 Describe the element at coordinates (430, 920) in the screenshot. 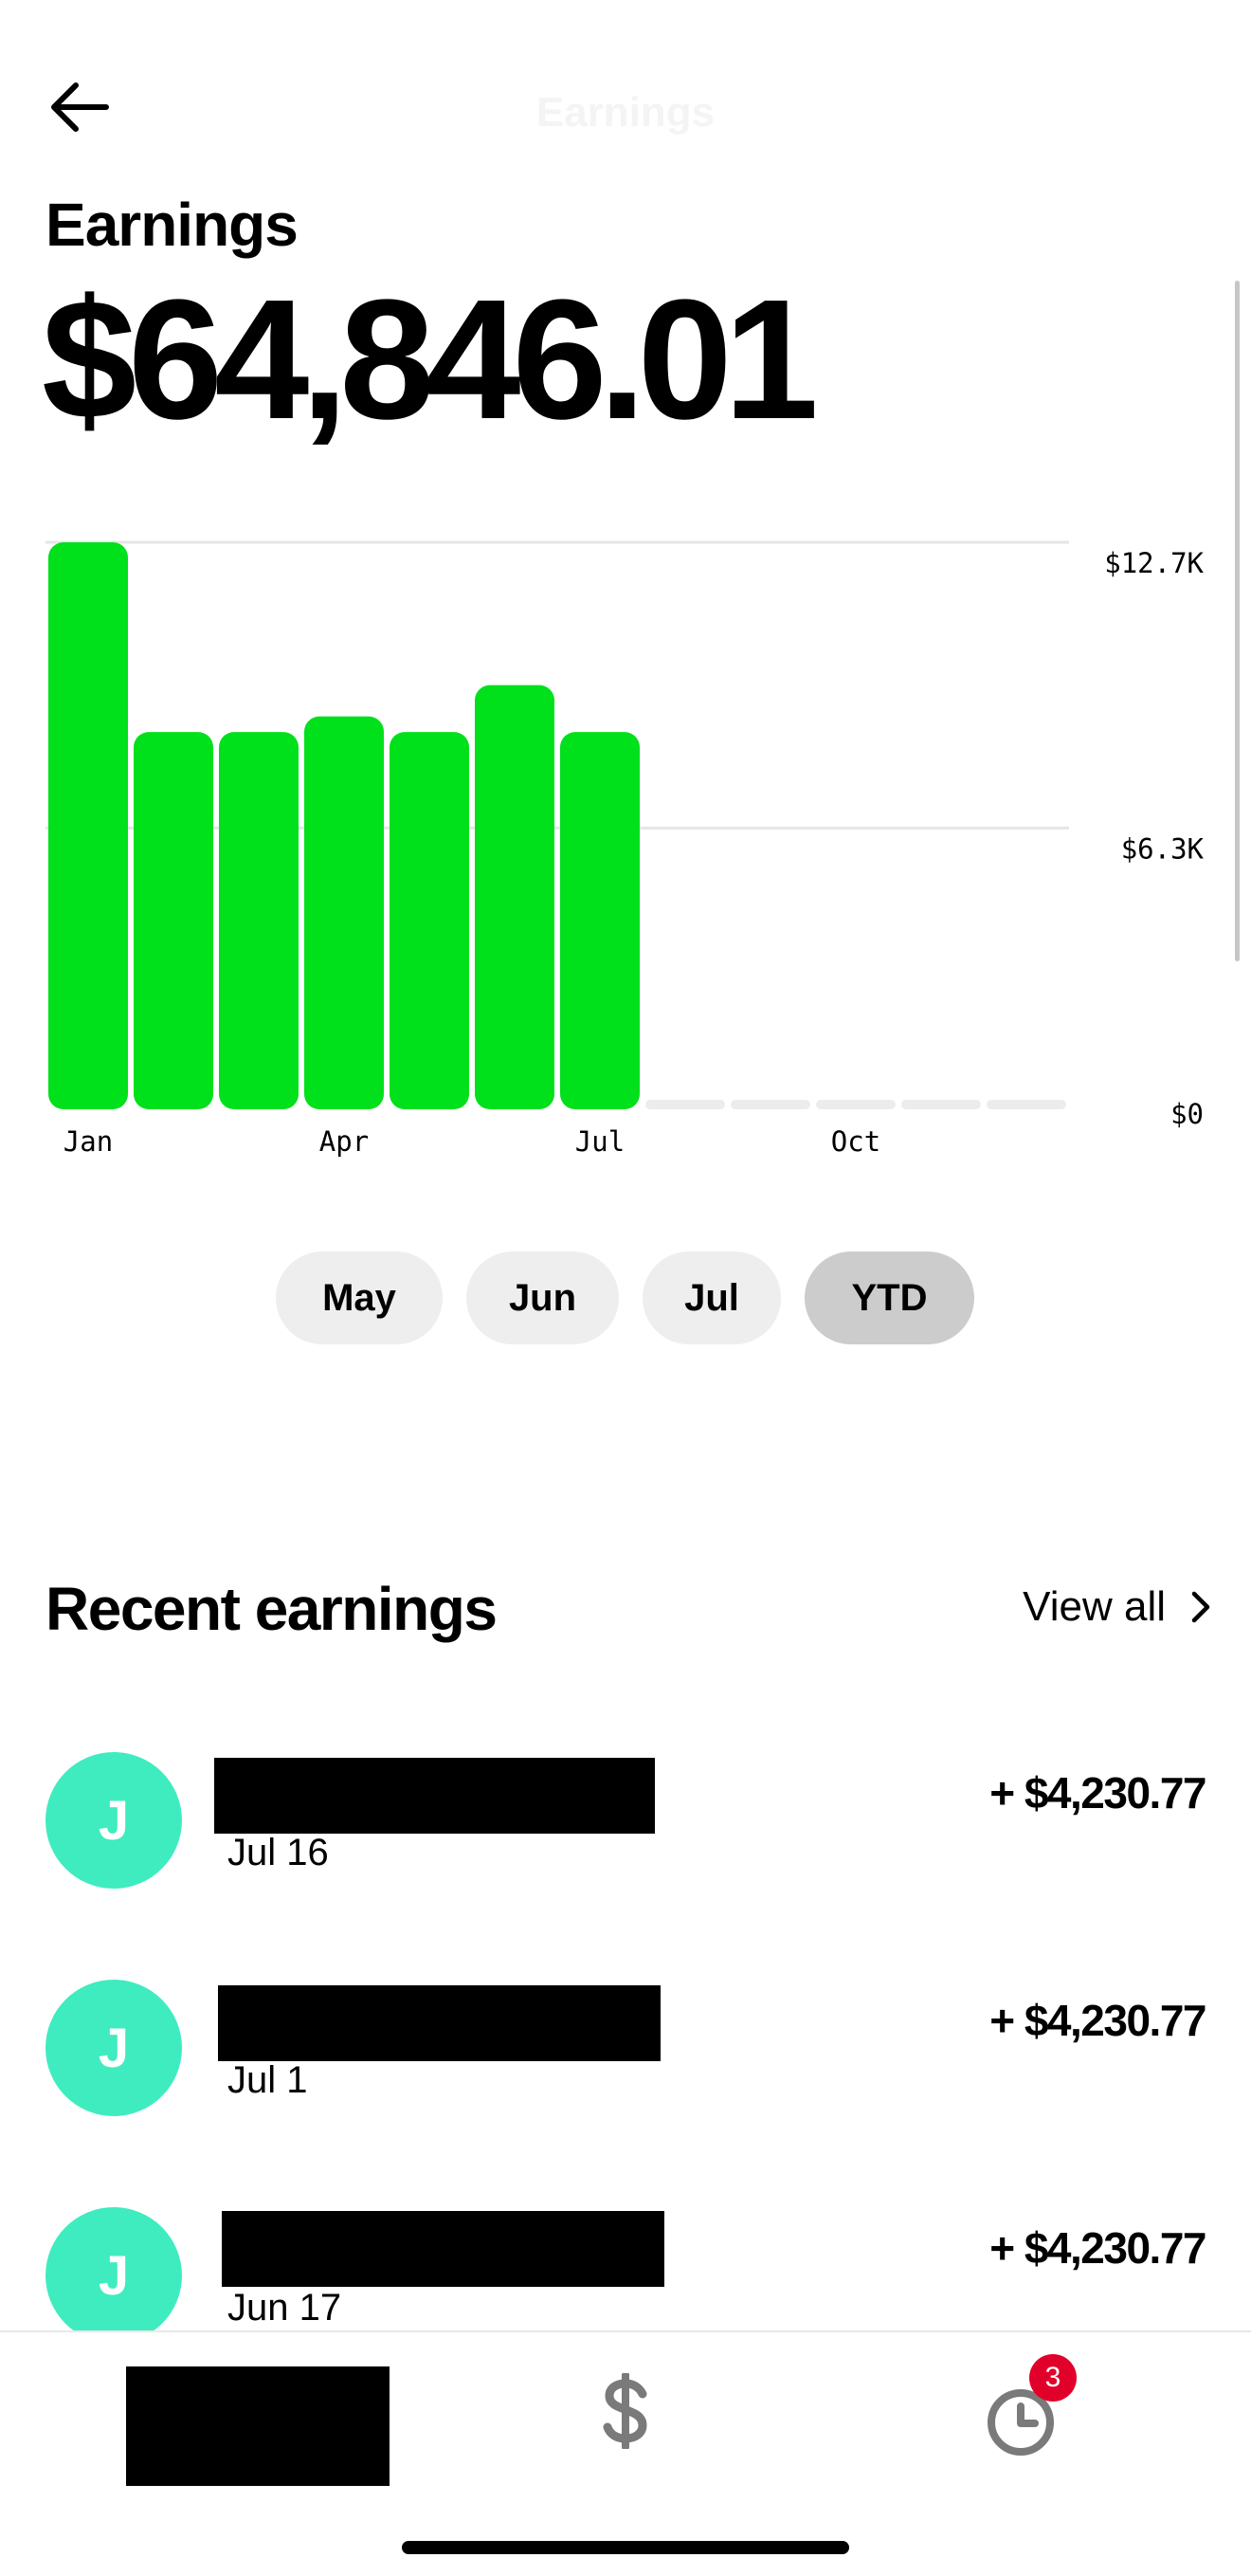

I see `bar-may` at that location.